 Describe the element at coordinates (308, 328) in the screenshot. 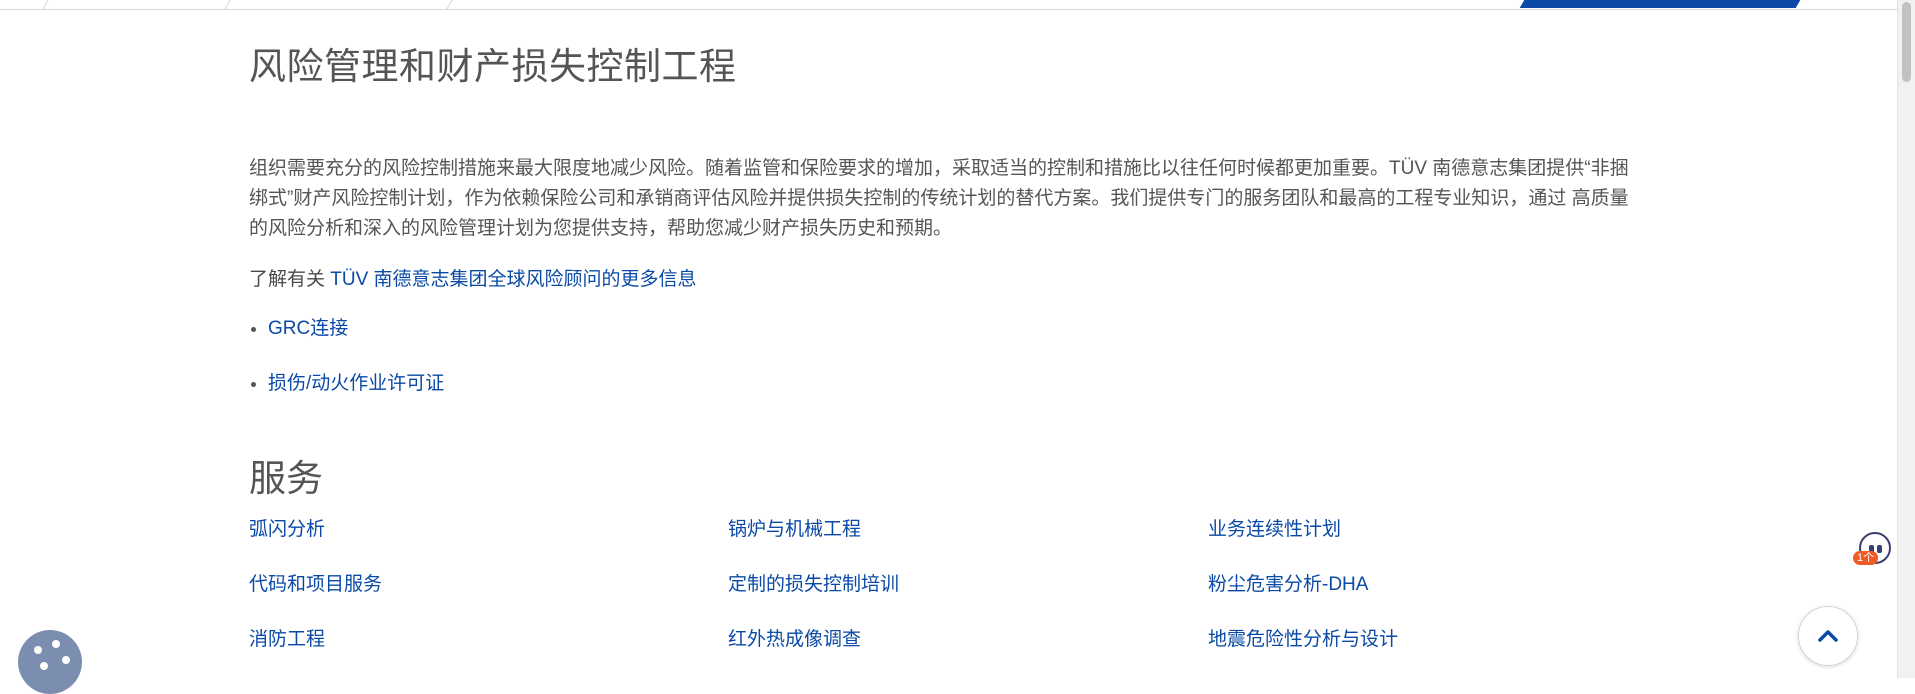

I see `grc-link: GRC连接` at that location.